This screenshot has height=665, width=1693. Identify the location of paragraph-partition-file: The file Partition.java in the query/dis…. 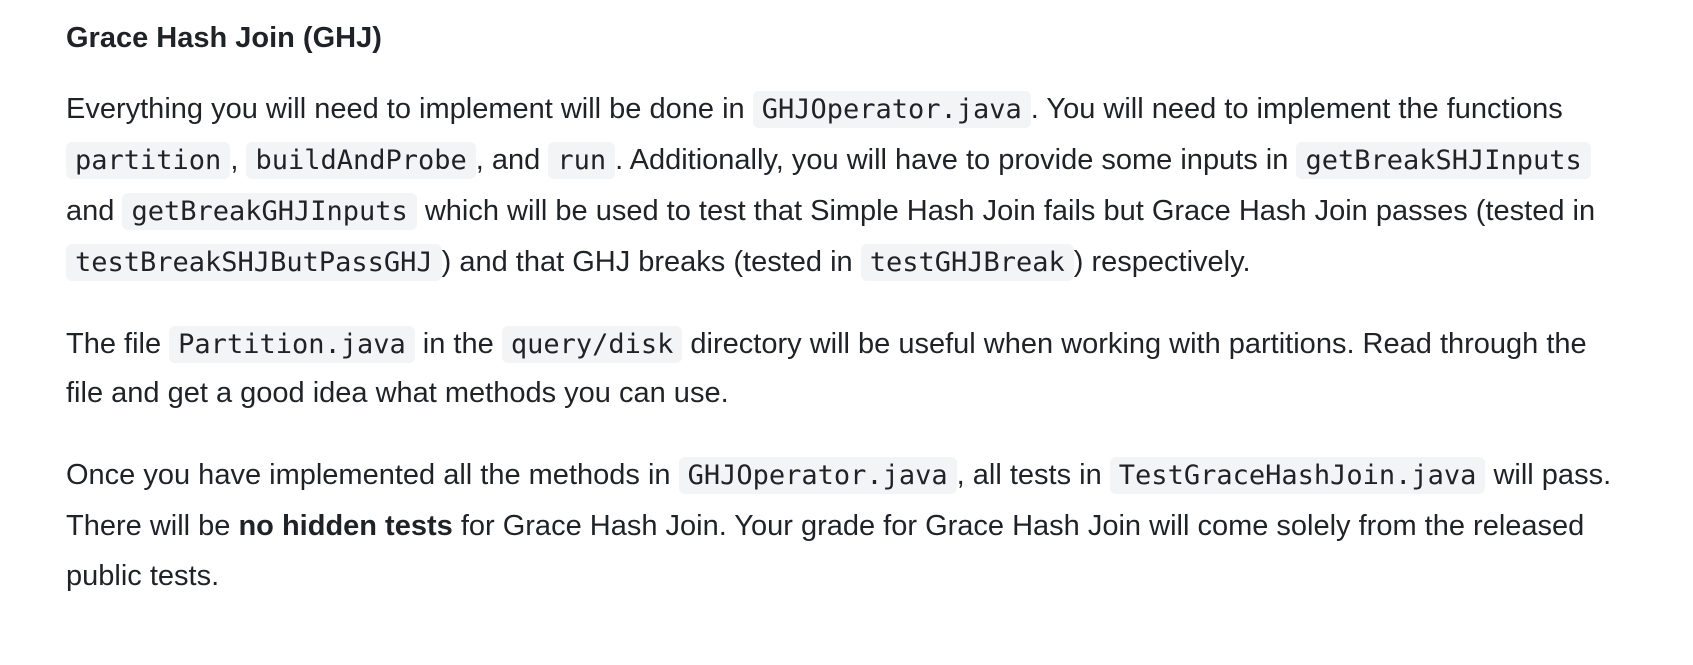
(846, 369).